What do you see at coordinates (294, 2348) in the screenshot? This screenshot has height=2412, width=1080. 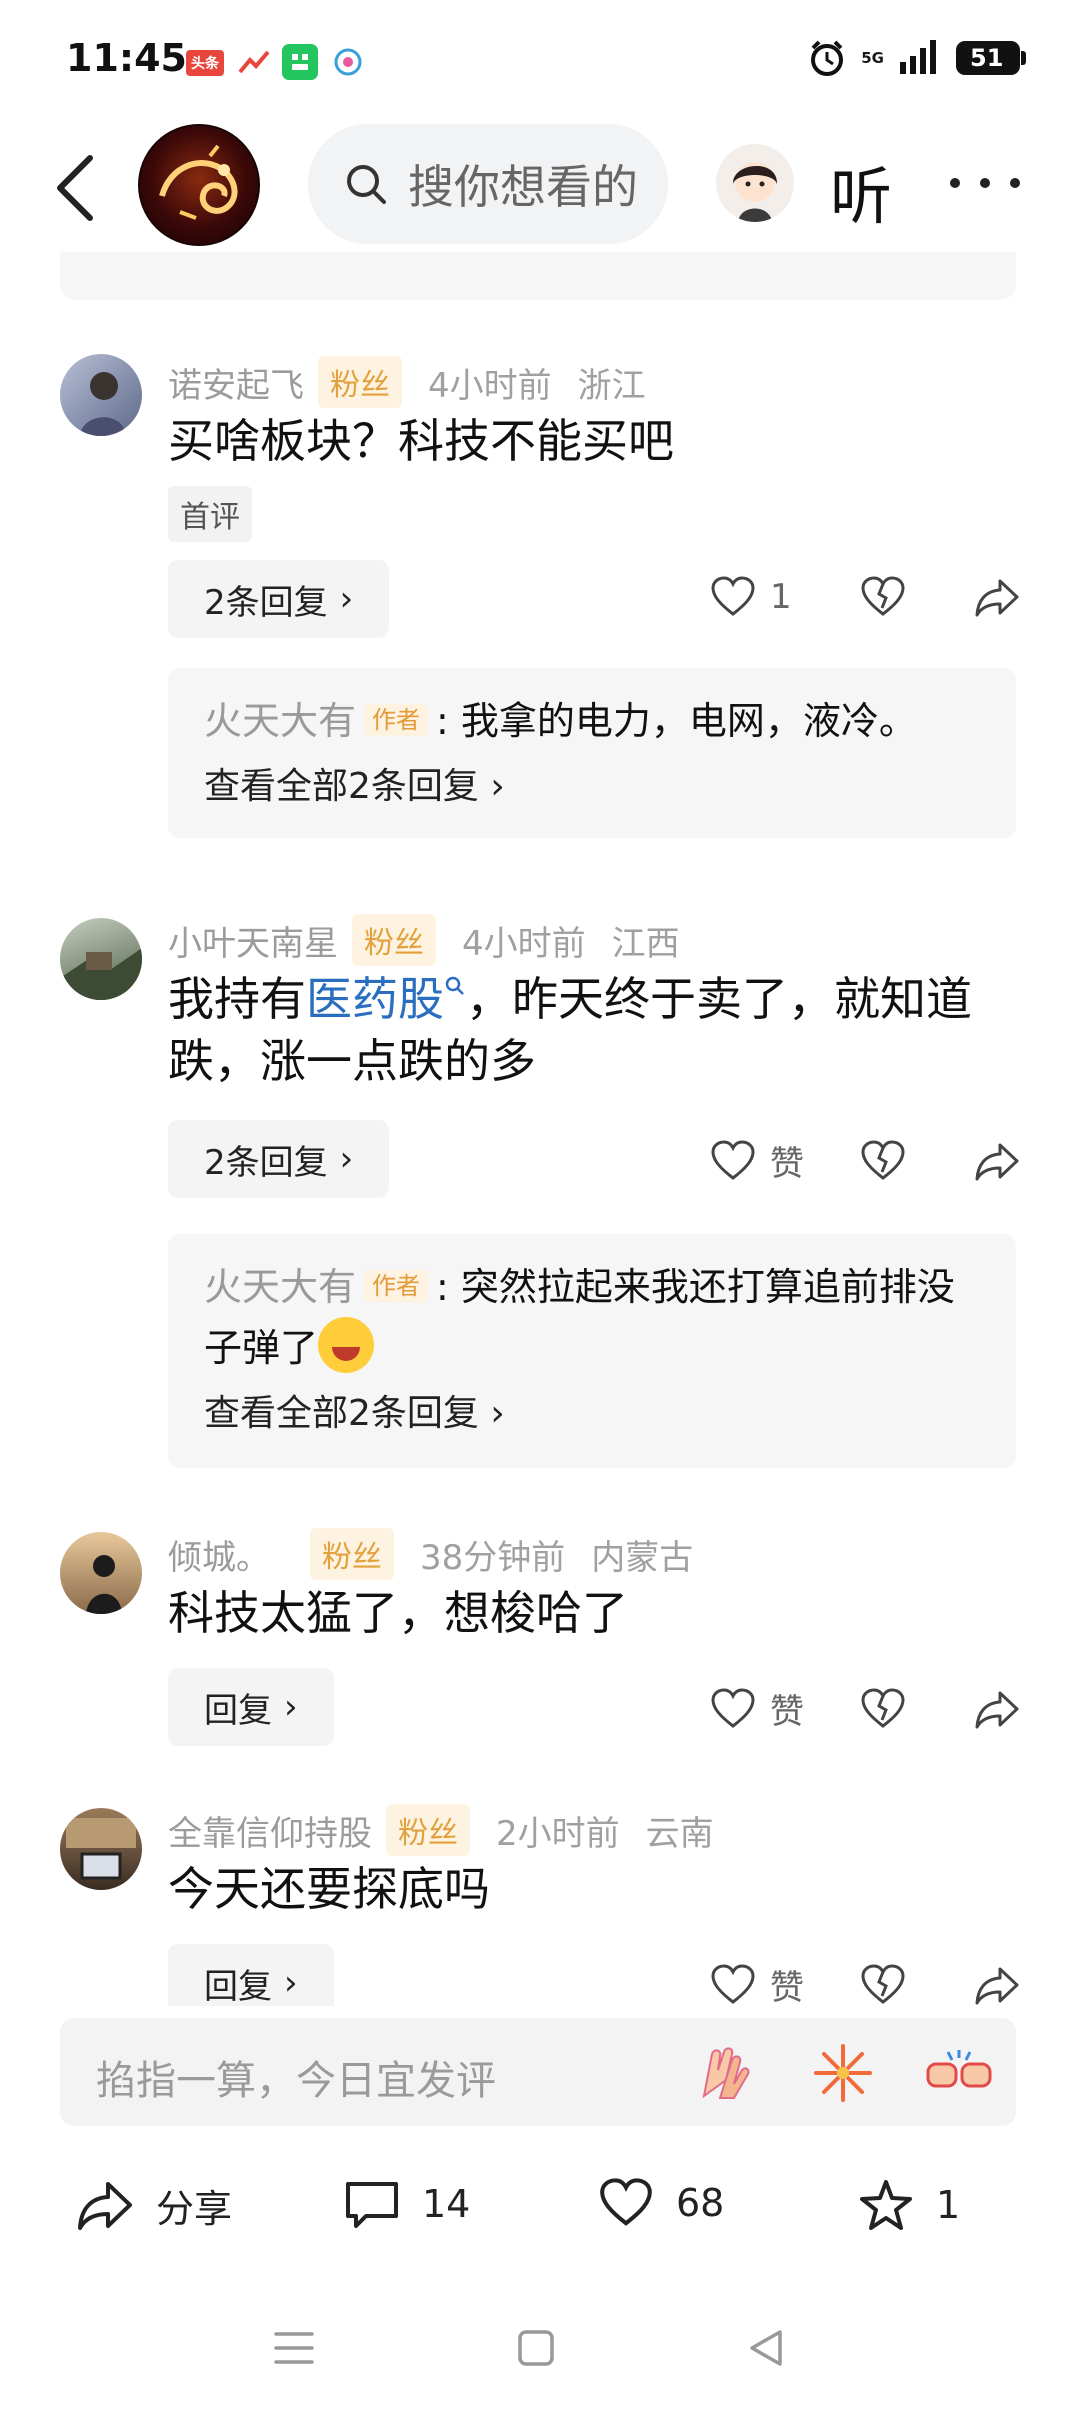 I see `menu-icon` at bounding box center [294, 2348].